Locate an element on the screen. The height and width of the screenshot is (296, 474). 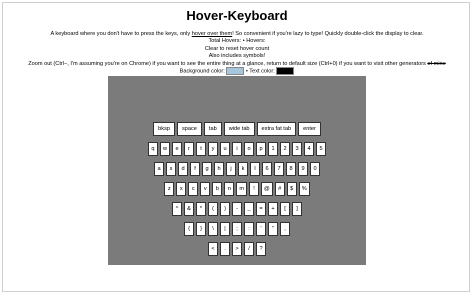
hover-emphasis: hover over them is located at coordinates (212, 34).